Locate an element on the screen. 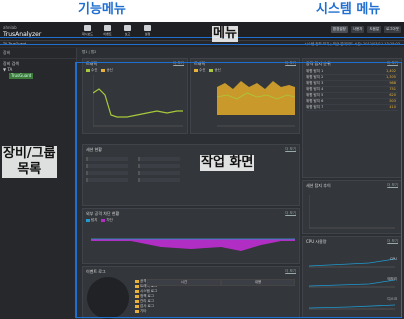 This screenshot has height=319, width=404. system-menu-logout: 로그아웃 is located at coordinates (392, 29).